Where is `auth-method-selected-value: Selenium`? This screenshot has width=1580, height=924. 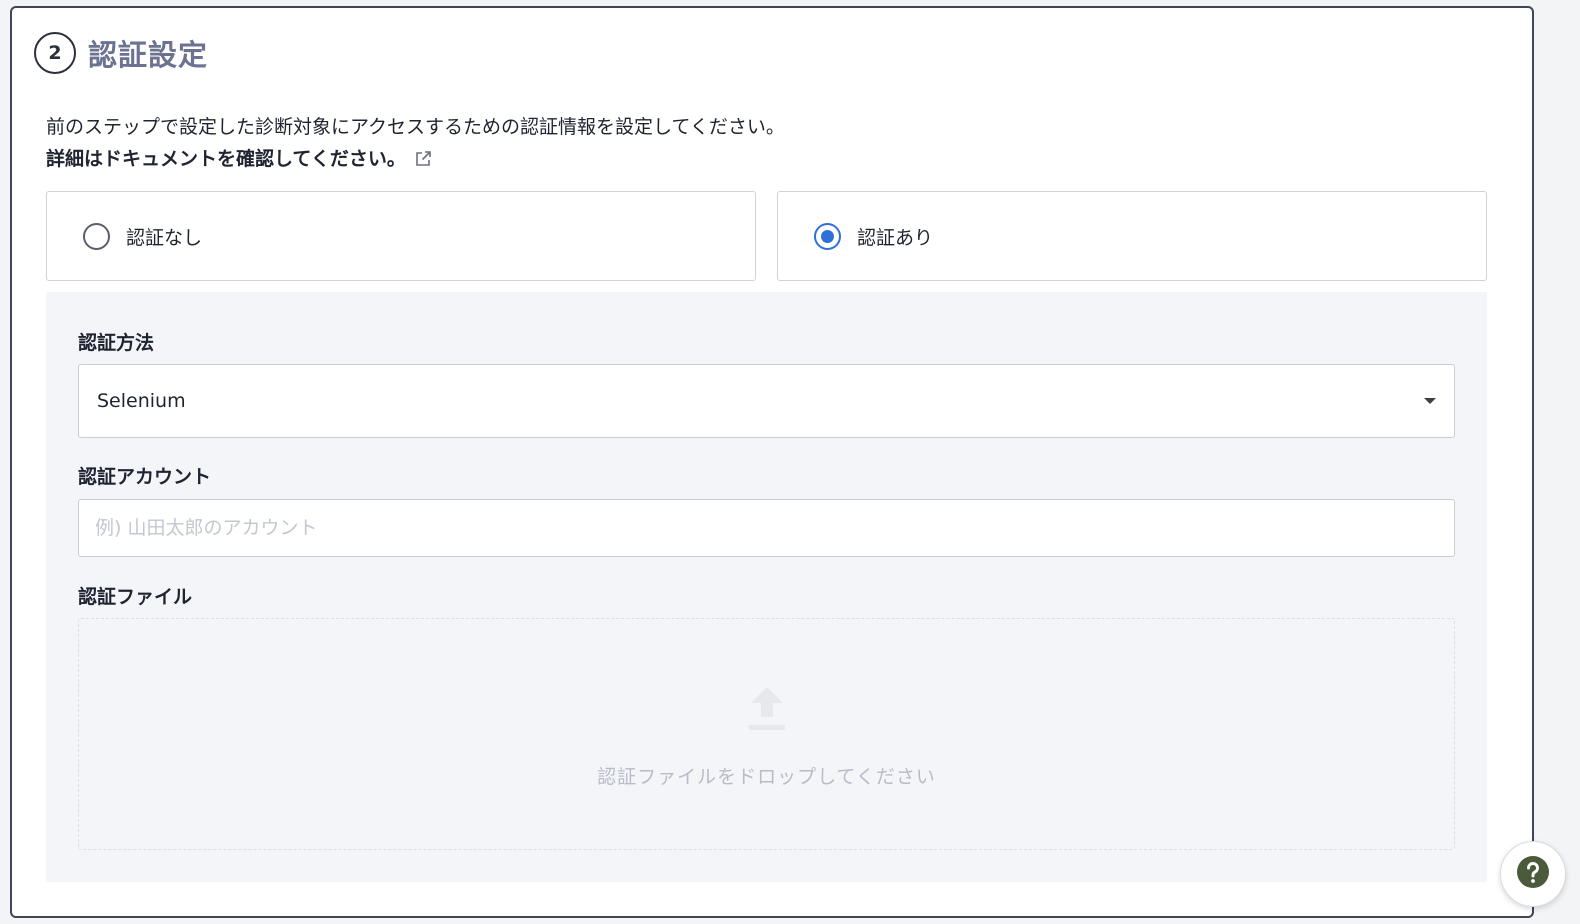
auth-method-selected-value: Selenium is located at coordinates (141, 401).